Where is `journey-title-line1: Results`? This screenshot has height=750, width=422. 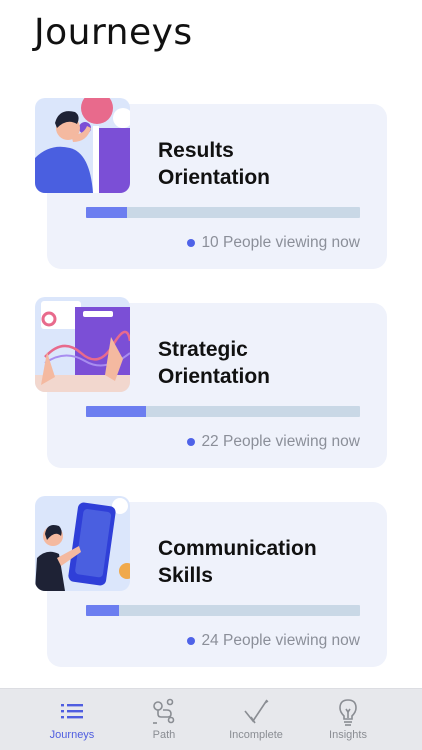 journey-title-line1: Results is located at coordinates (196, 150).